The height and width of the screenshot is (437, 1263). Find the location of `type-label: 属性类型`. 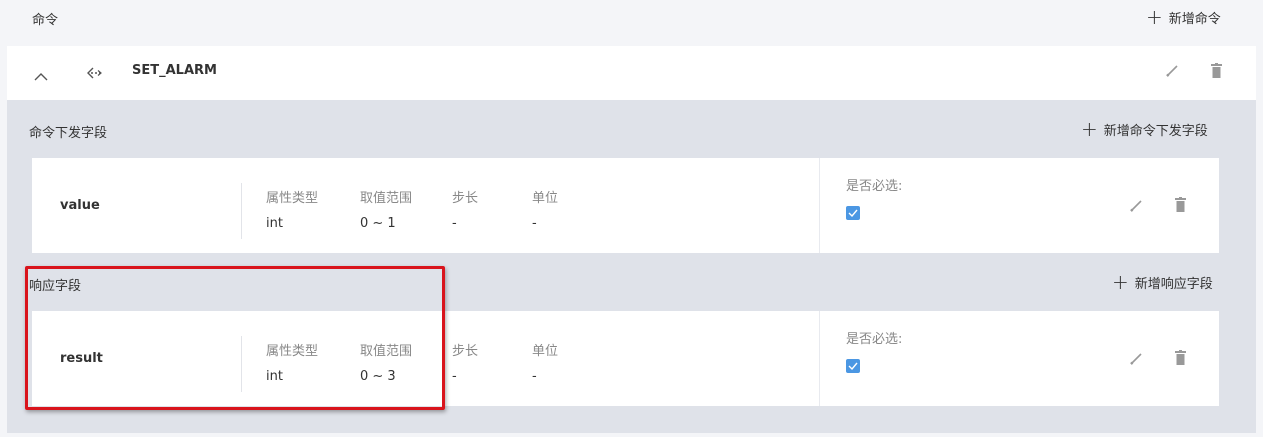

type-label: 属性类型 is located at coordinates (292, 198).